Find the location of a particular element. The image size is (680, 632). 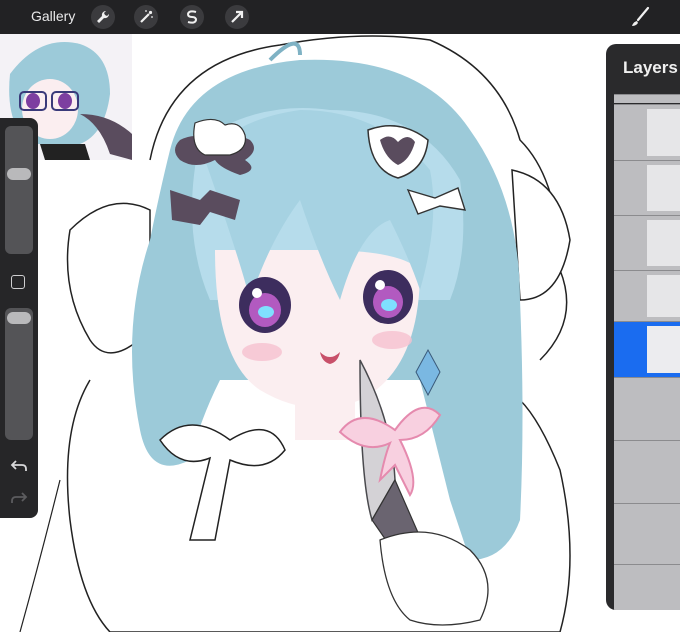

selection-icon is located at coordinates (192, 17).